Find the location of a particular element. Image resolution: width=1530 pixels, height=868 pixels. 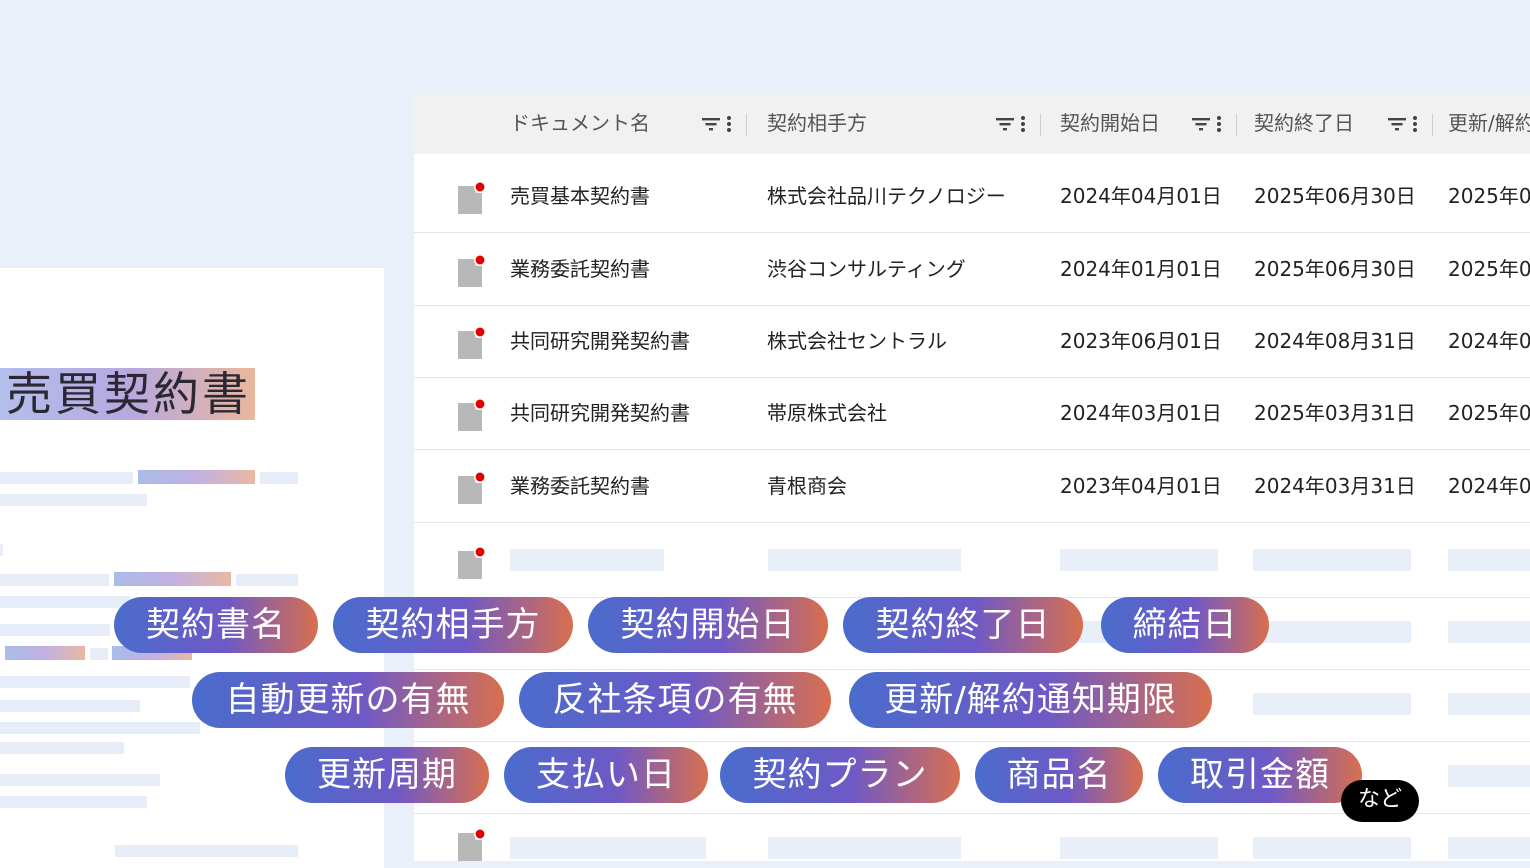

tag-chip: 取引金額 is located at coordinates (1260, 775).